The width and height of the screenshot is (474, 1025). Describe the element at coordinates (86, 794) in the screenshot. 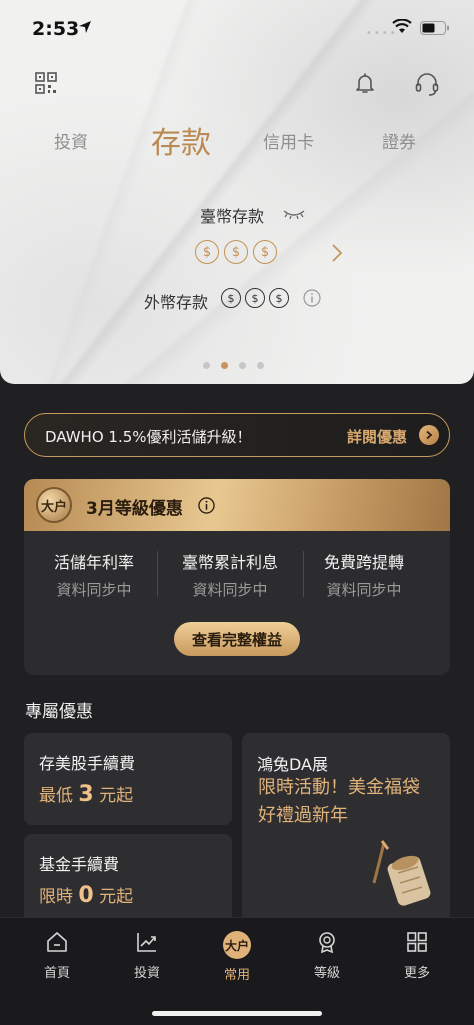

I see `promo-subtitle: 最低 3 元起` at that location.